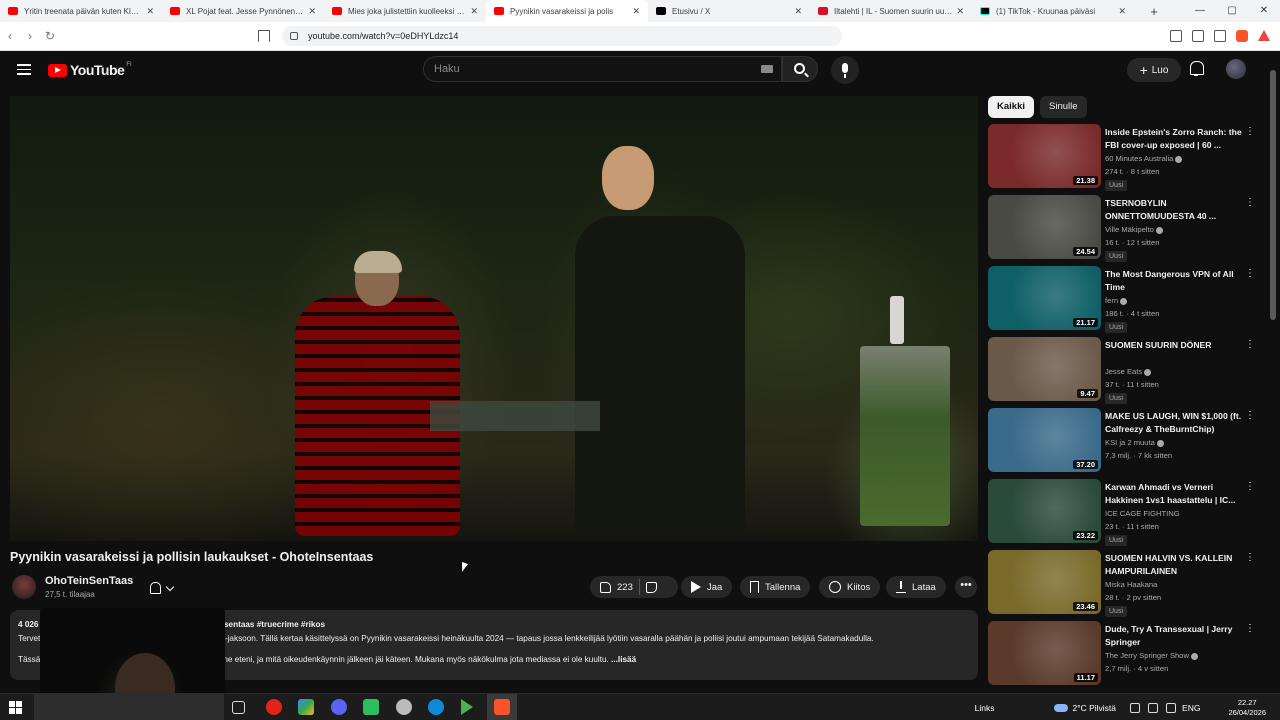  Describe the element at coordinates (891, 11) in the screenshot. I see `browser-tab: Iltalehti | IL - Suomen suurin uutispa ✕` at that location.